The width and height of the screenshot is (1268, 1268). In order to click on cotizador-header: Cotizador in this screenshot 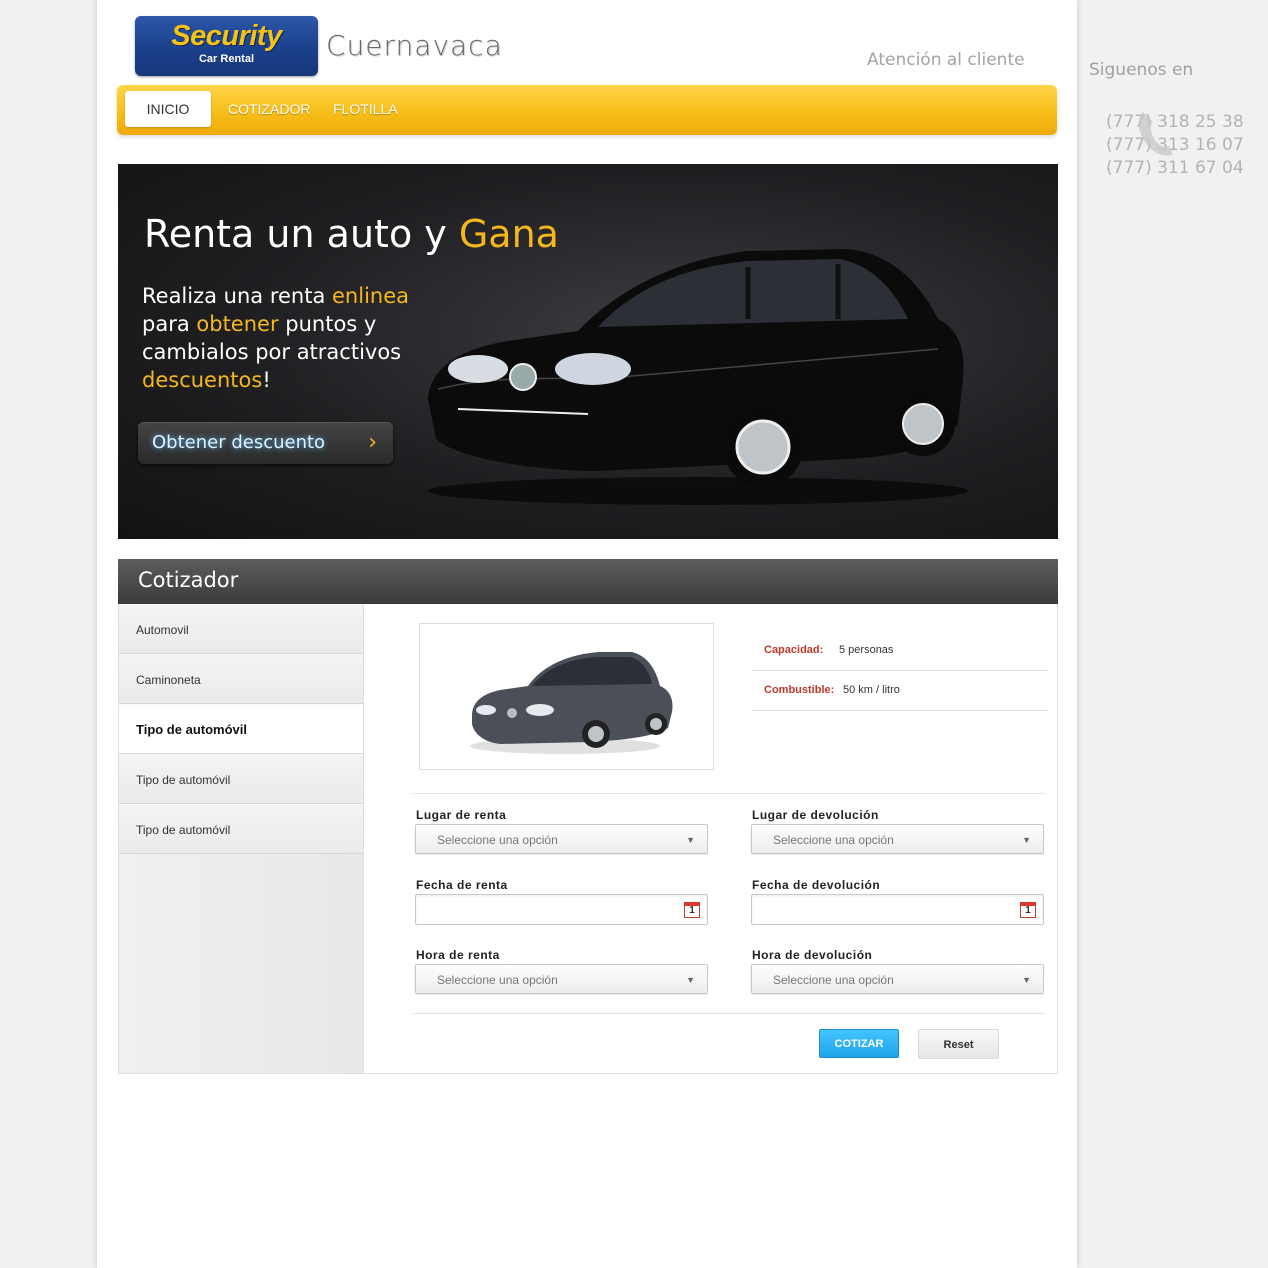, I will do `click(588, 581)`.